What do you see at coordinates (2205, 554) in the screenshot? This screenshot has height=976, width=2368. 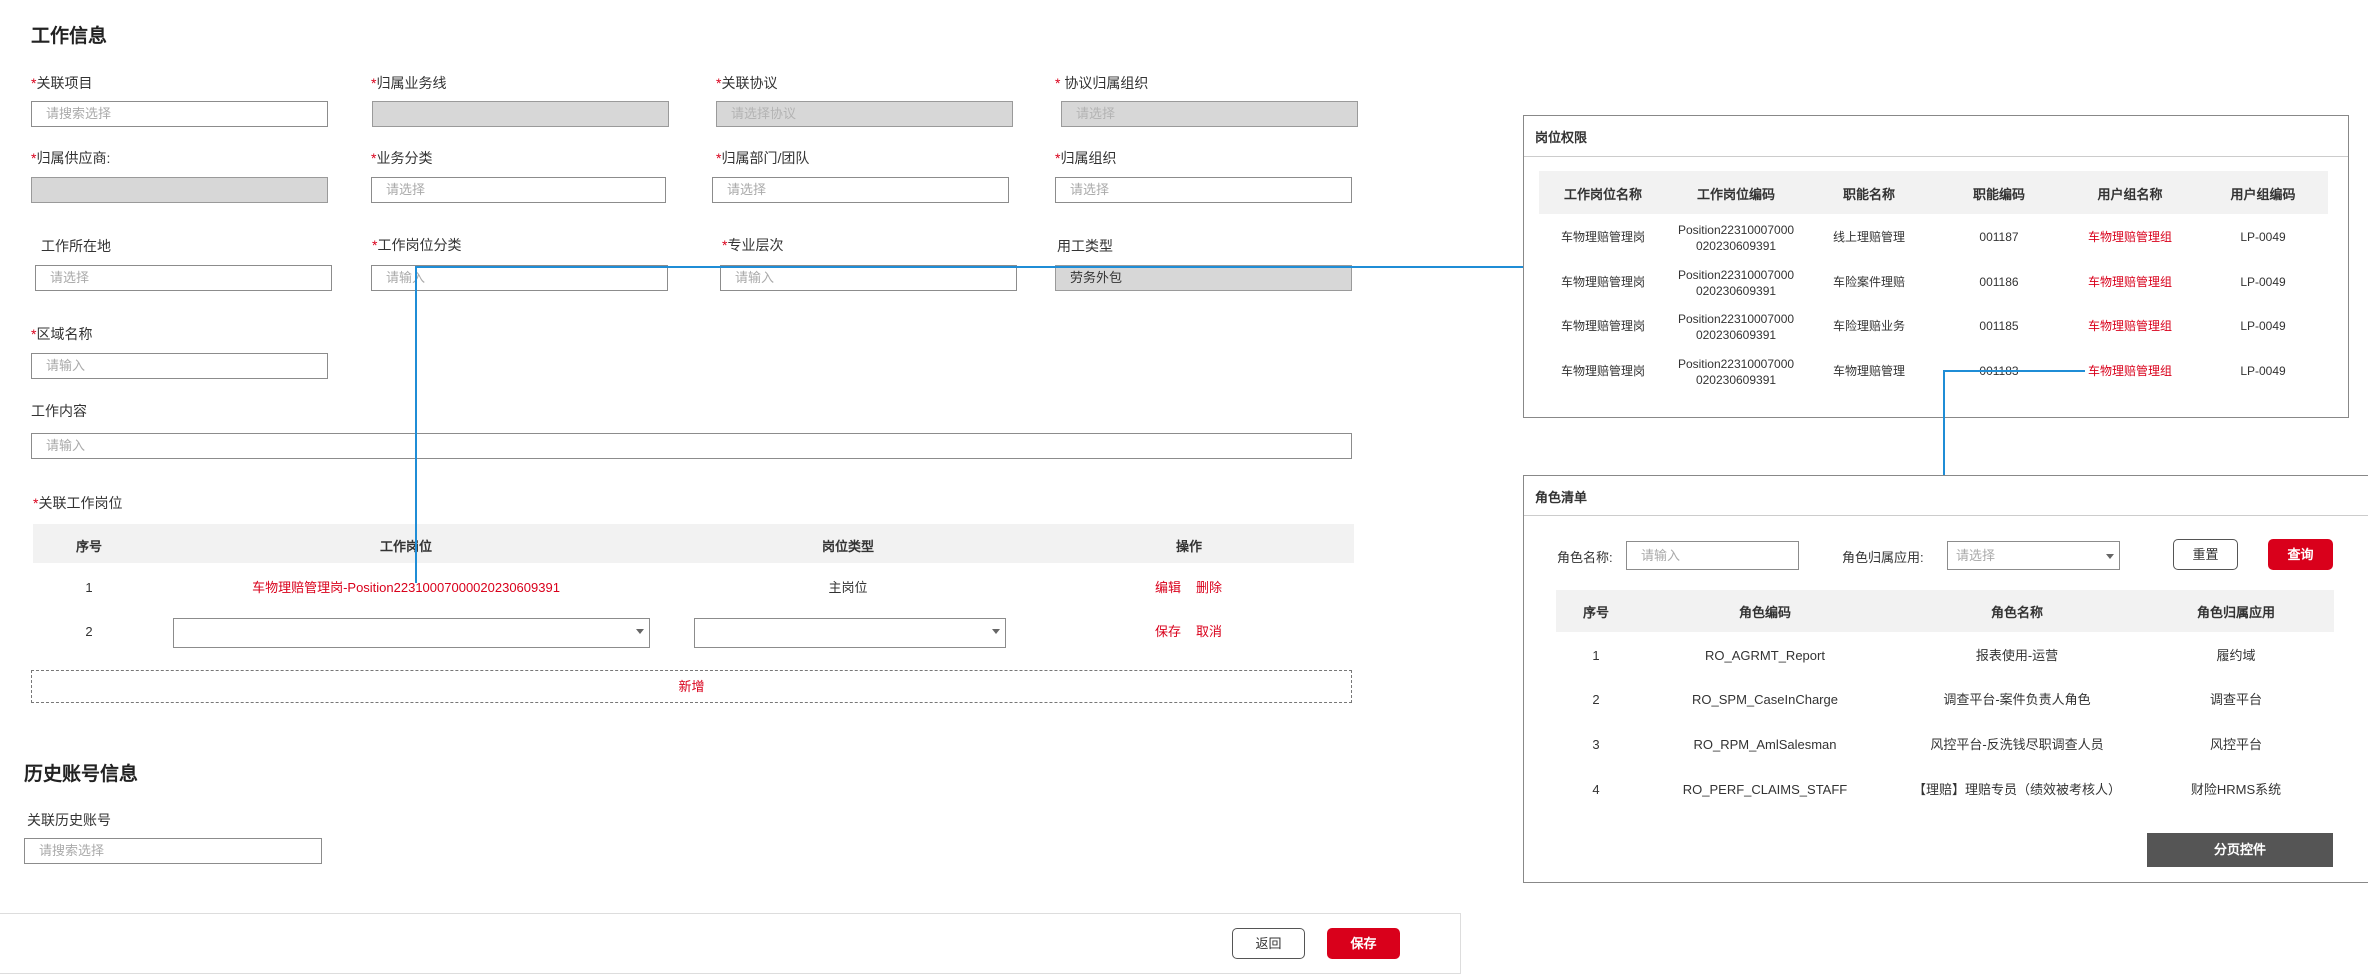 I see `reset-button: 重置` at bounding box center [2205, 554].